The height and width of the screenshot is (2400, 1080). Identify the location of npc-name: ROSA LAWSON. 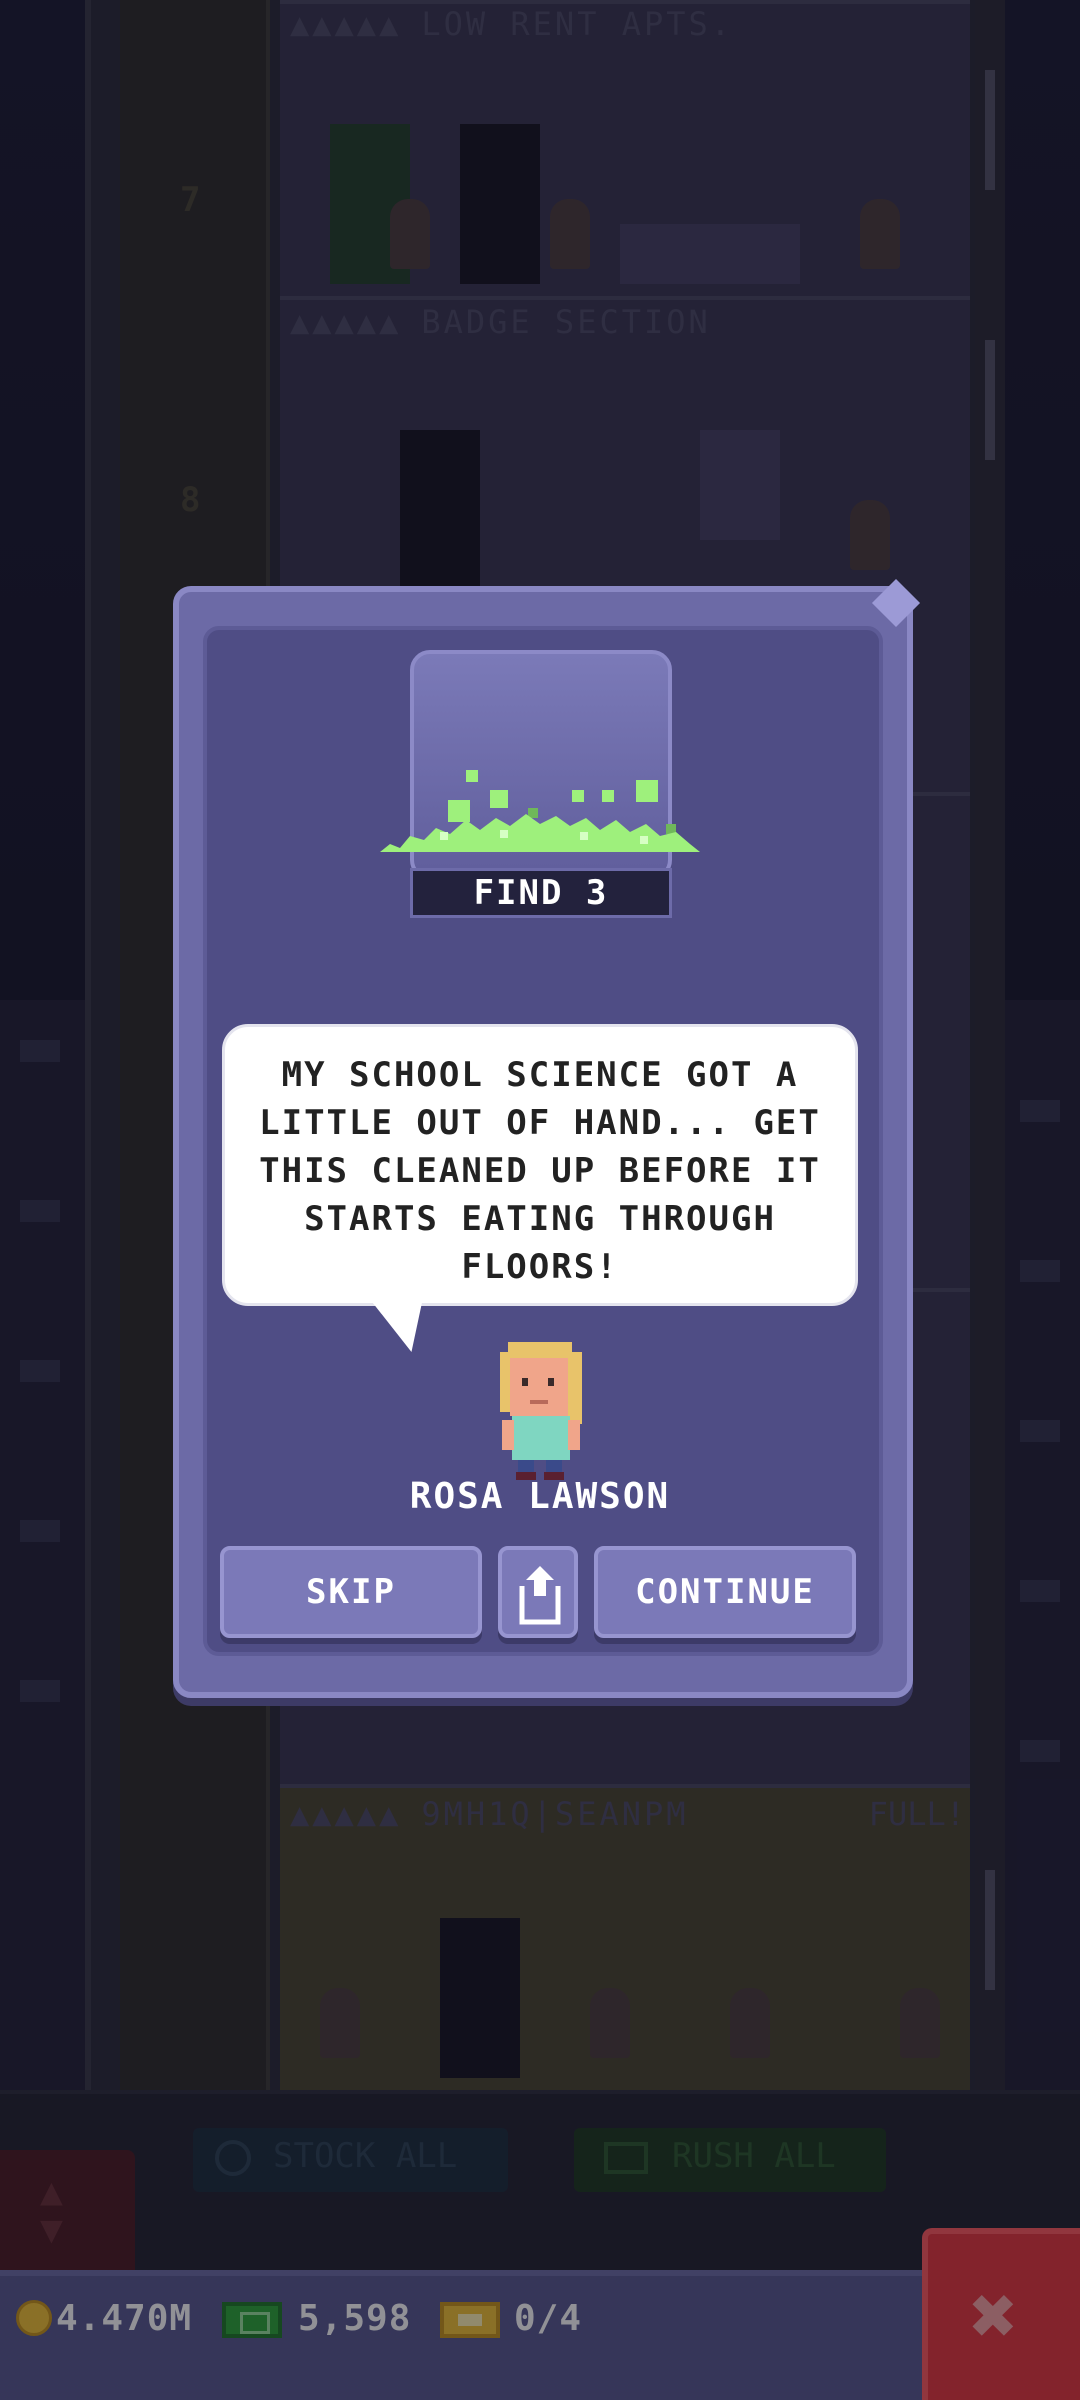
(540, 1496).